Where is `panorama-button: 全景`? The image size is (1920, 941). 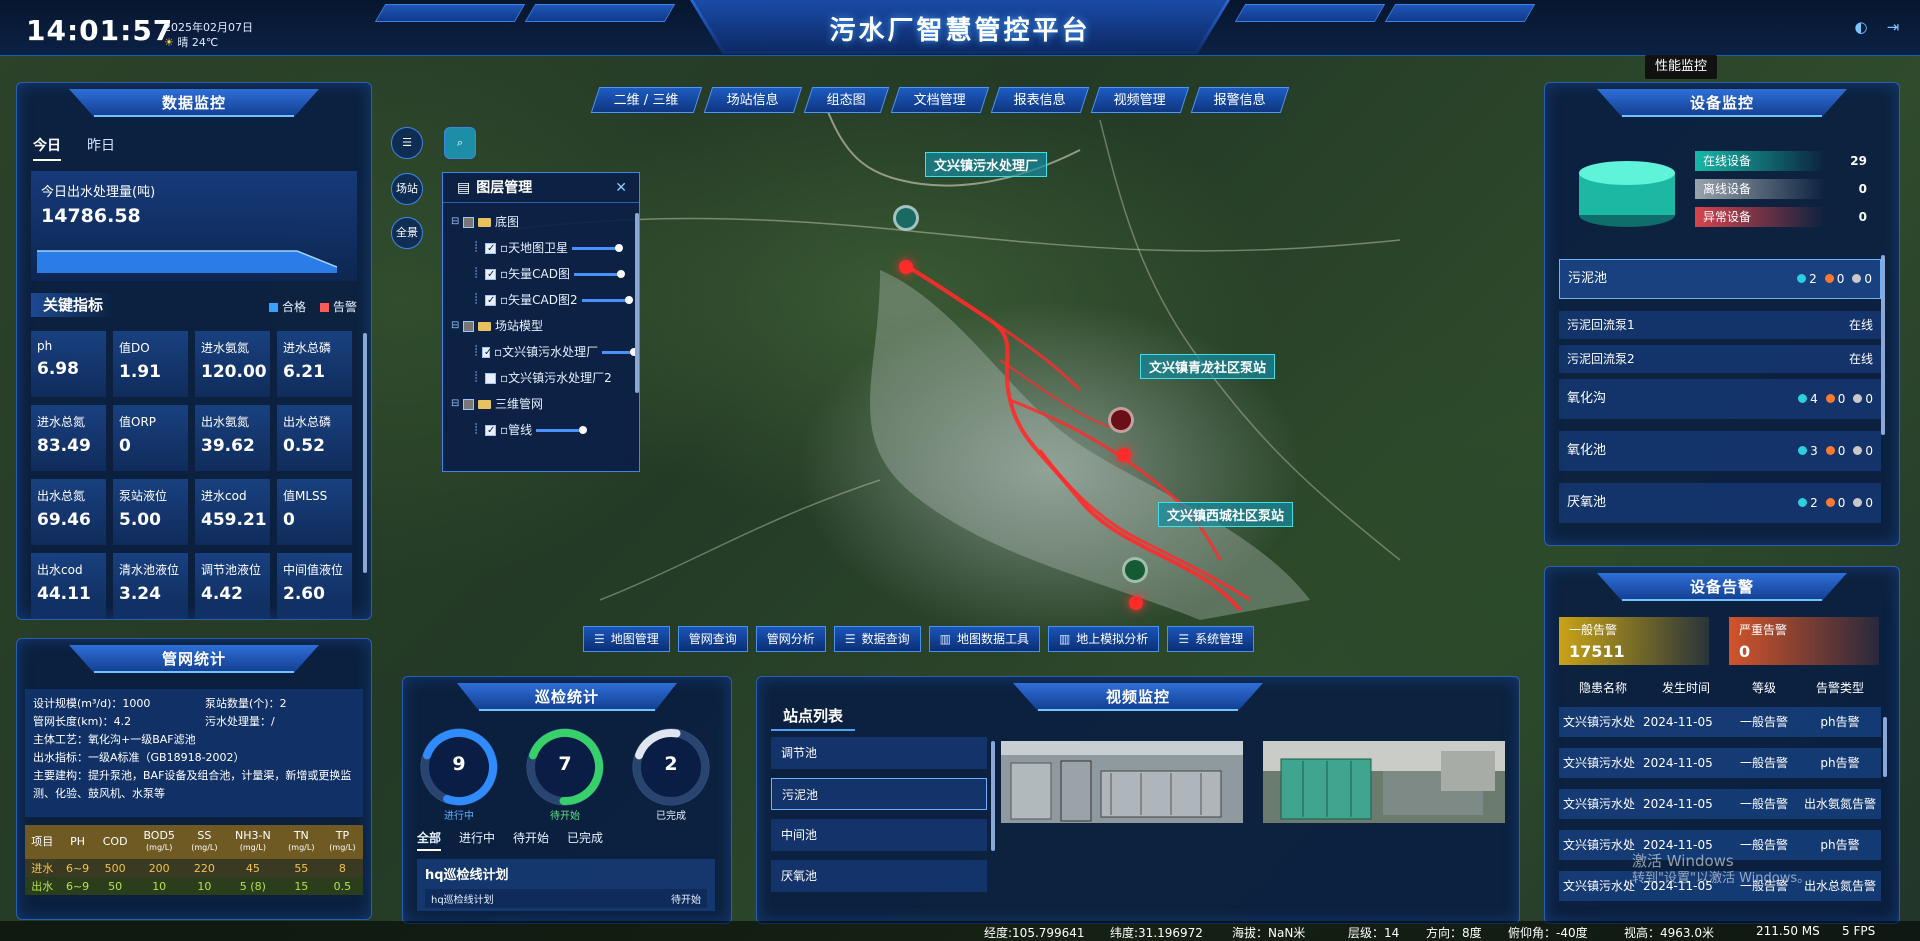 panorama-button: 全景 is located at coordinates (407, 233).